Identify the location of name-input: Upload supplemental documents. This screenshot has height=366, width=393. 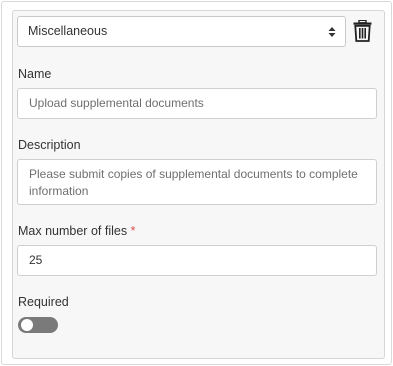
(197, 103).